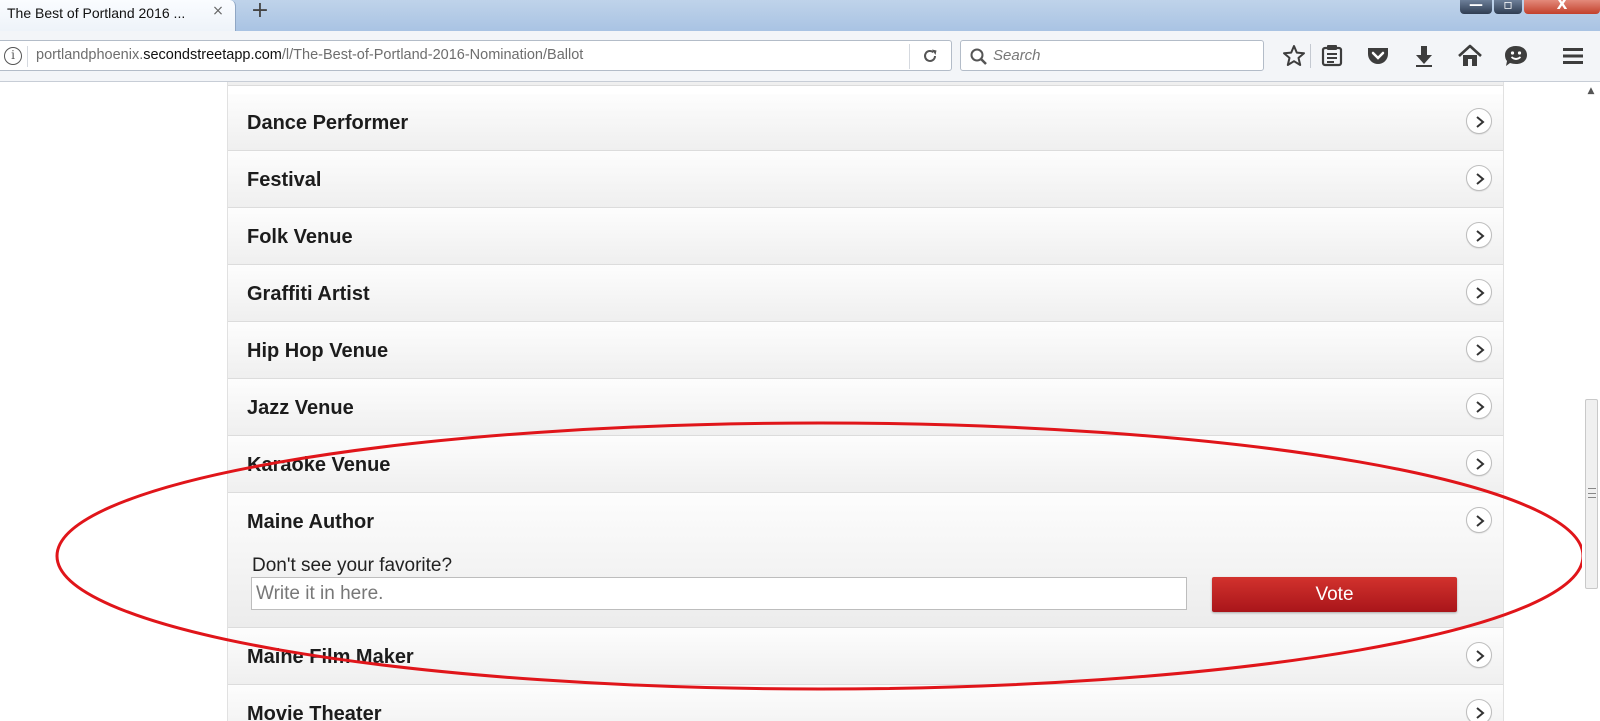  What do you see at coordinates (978, 56) in the screenshot?
I see `search-icon` at bounding box center [978, 56].